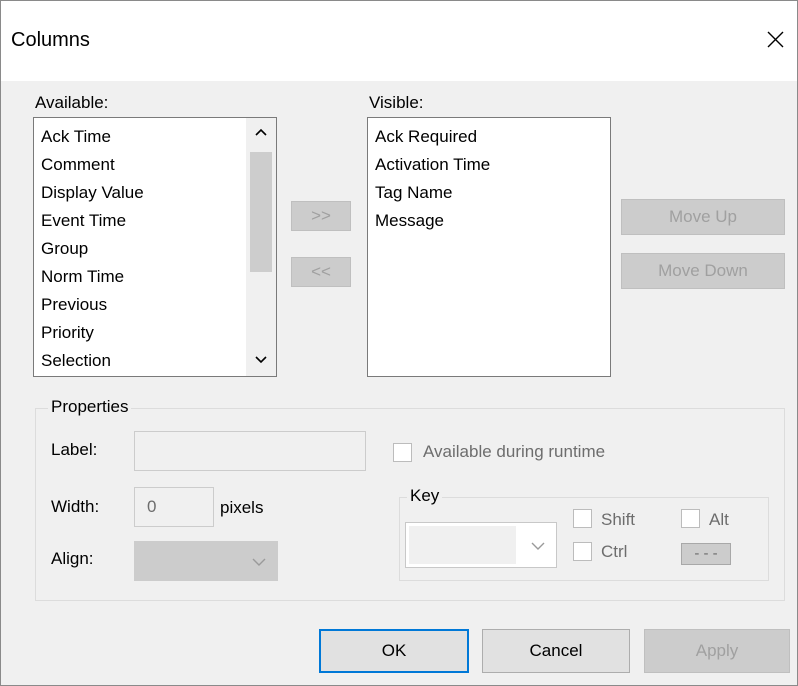  Describe the element at coordinates (556, 651) in the screenshot. I see `cancel-button: Cancel` at that location.